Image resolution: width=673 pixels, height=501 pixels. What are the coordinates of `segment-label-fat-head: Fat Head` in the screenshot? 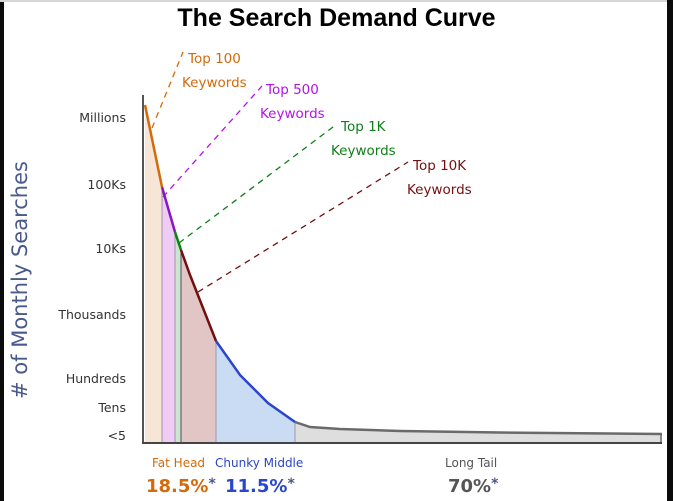 It's located at (179, 463).